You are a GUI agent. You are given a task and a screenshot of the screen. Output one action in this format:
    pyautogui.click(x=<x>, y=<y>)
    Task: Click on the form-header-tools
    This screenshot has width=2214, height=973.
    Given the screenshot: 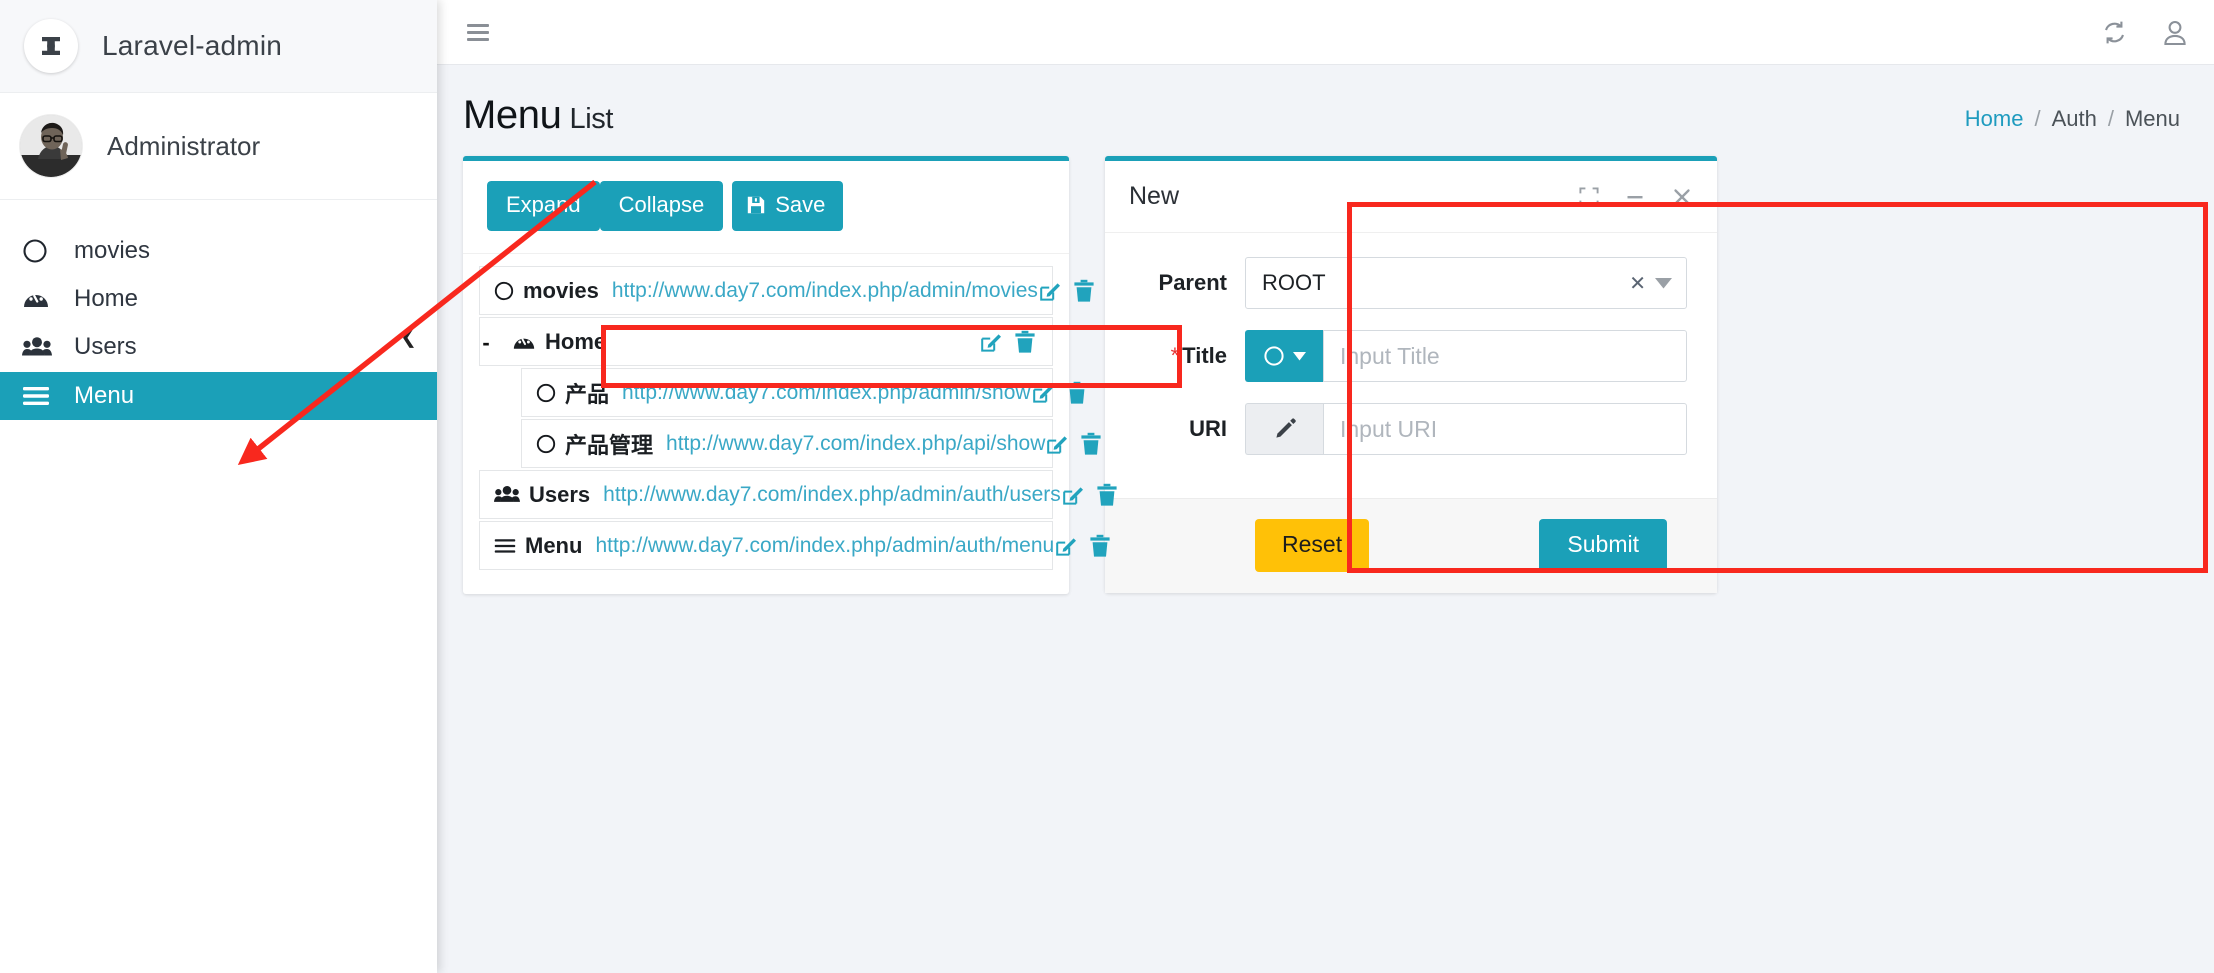 What is the action you would take?
    pyautogui.click(x=1636, y=197)
    